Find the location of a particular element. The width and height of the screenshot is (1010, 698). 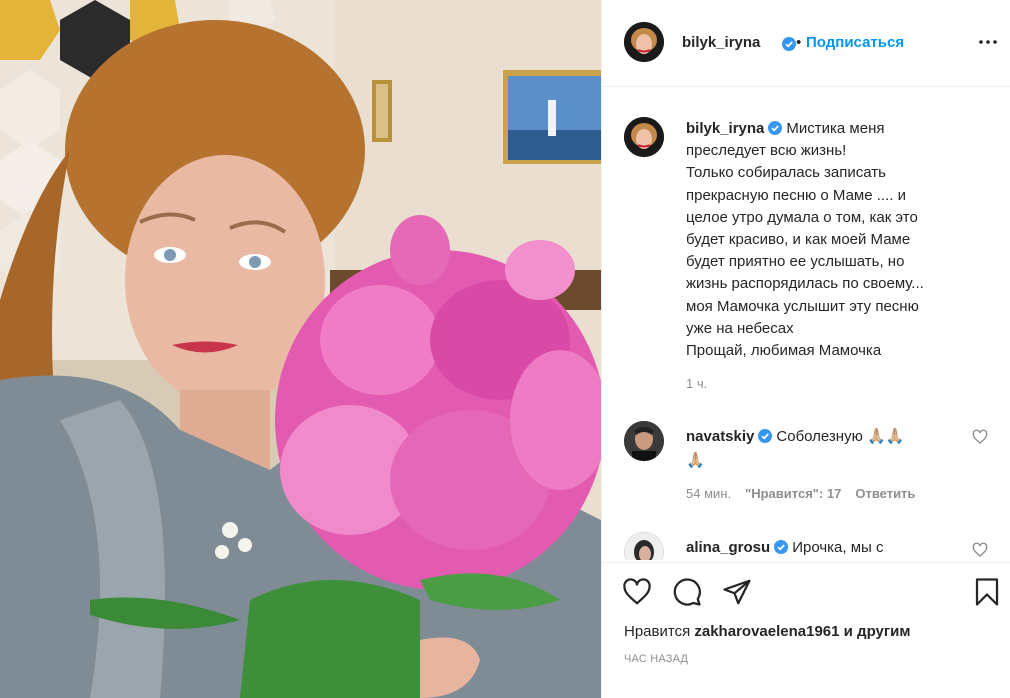

caption-line: моя Мамочка услышит эту песню is located at coordinates (802, 306).